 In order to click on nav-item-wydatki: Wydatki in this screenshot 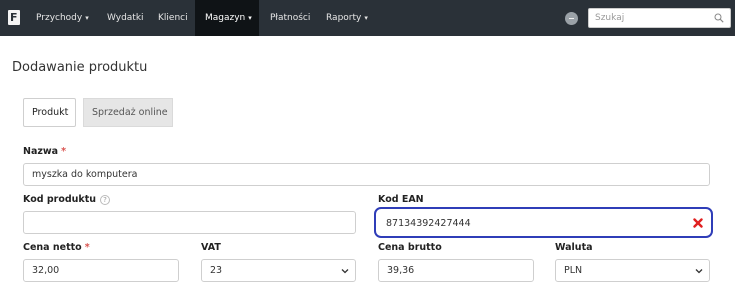, I will do `click(125, 18)`.